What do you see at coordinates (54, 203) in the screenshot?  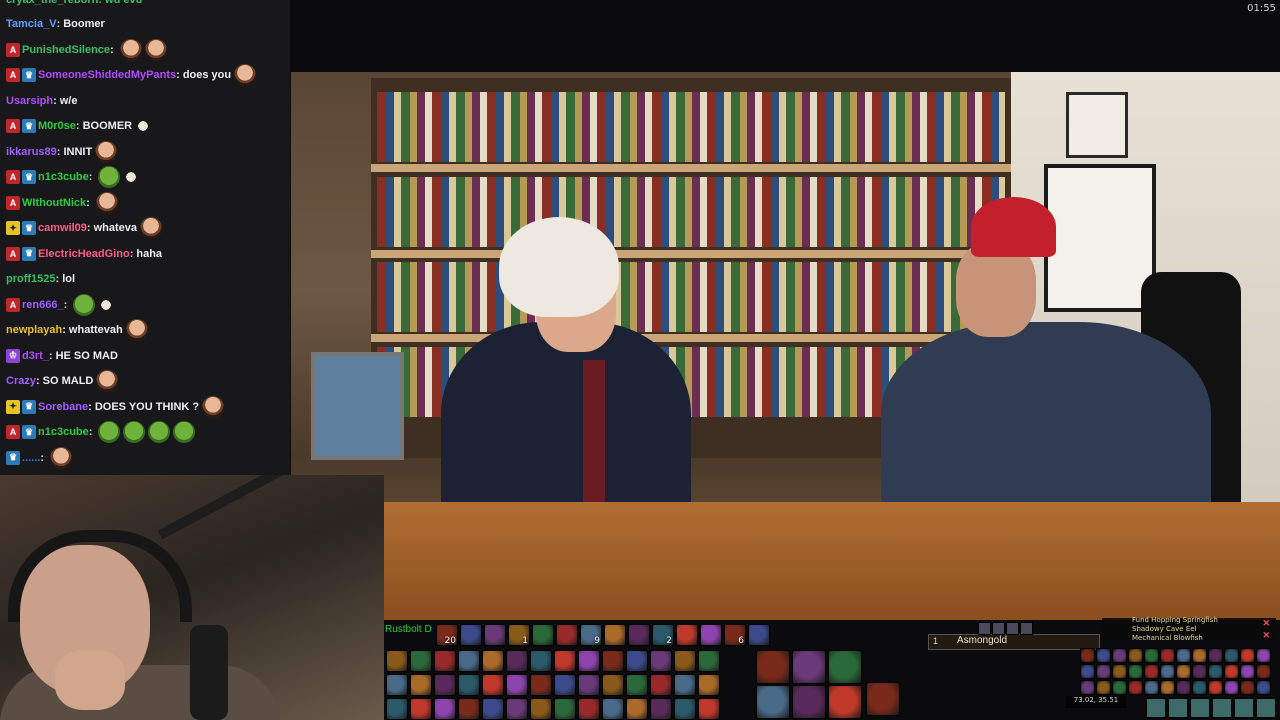 I see `chat-username: WIthoutNick` at bounding box center [54, 203].